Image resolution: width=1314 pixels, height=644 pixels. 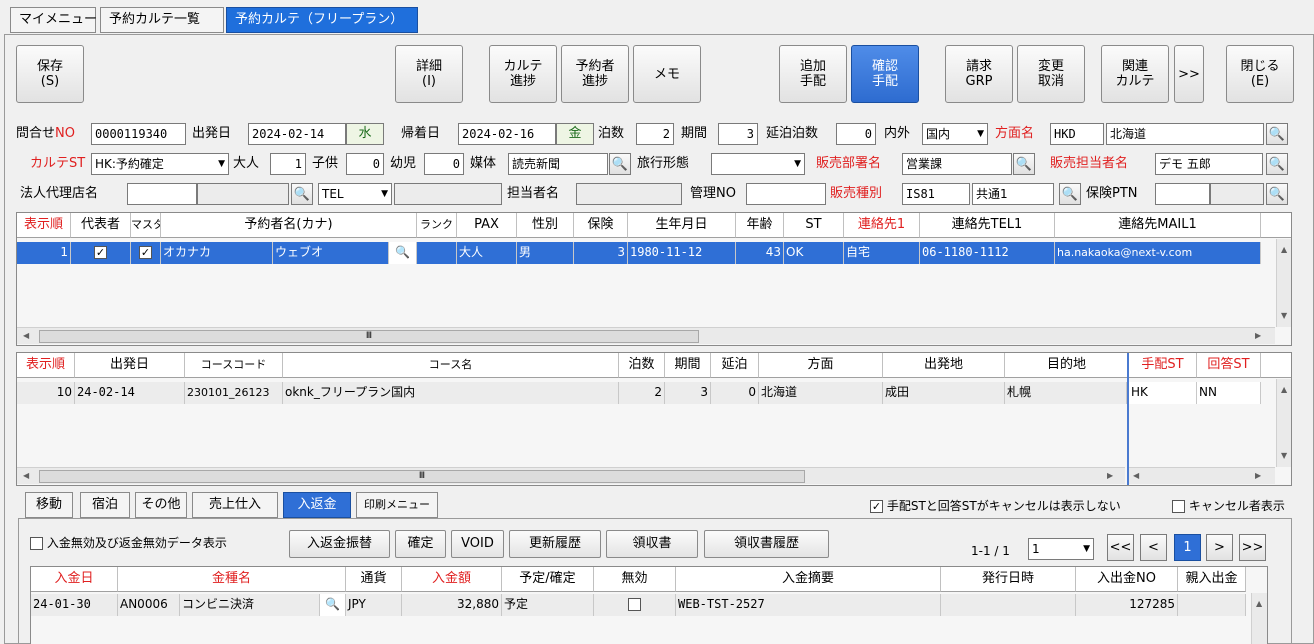 I want to click on corp-agency-field, so click(x=162, y=194).